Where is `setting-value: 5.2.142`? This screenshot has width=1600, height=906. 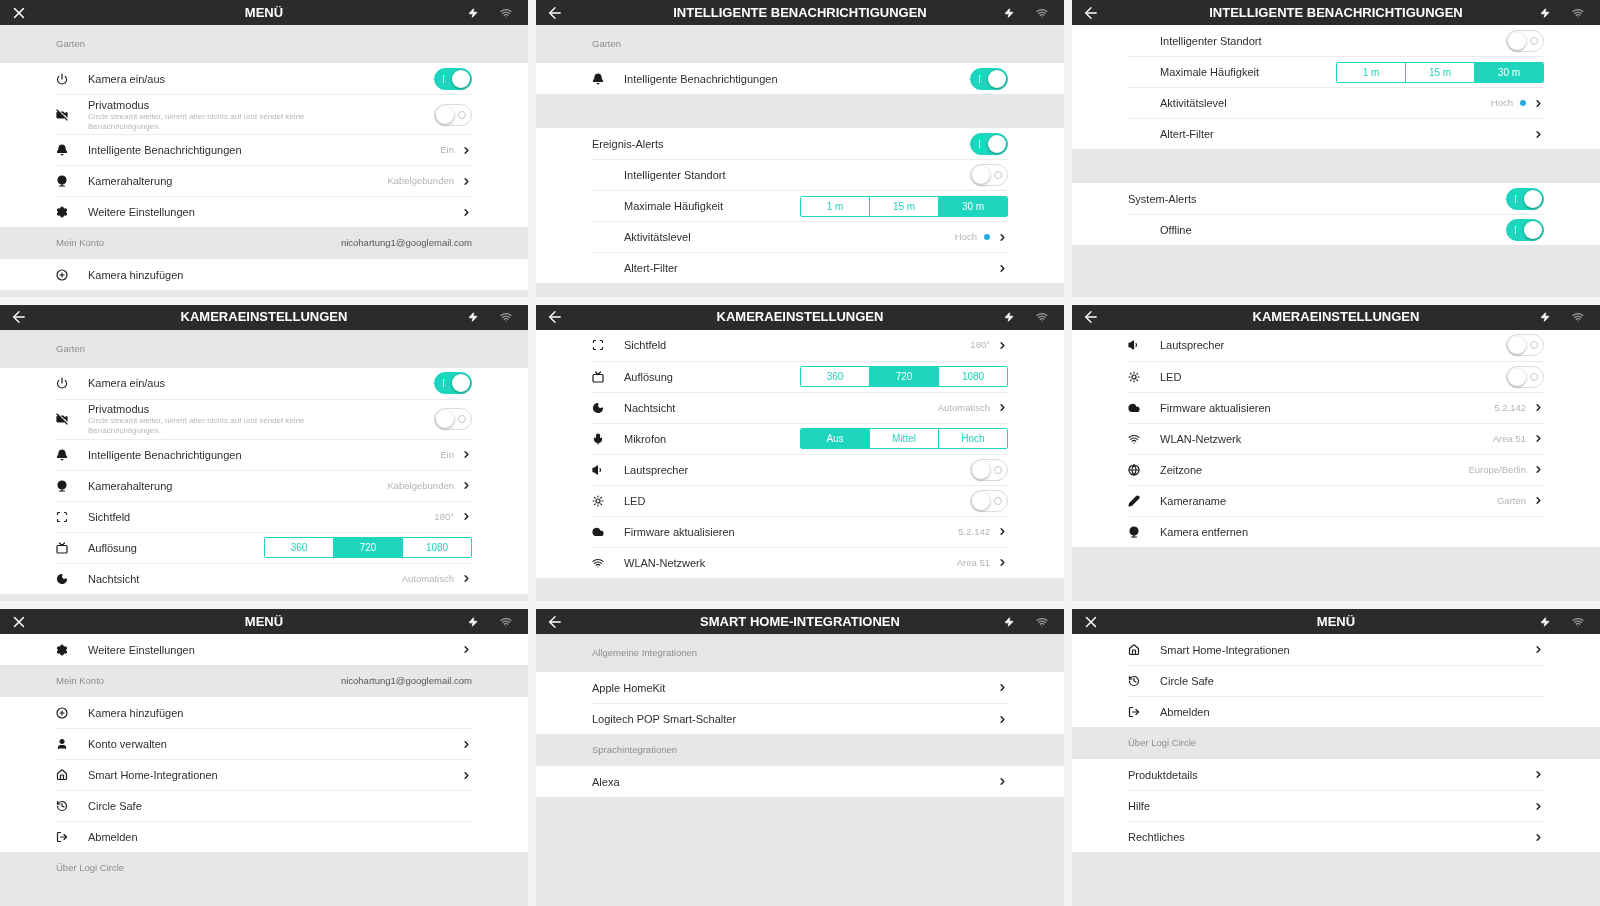
setting-value: 5.2.142 is located at coordinates (1510, 407).